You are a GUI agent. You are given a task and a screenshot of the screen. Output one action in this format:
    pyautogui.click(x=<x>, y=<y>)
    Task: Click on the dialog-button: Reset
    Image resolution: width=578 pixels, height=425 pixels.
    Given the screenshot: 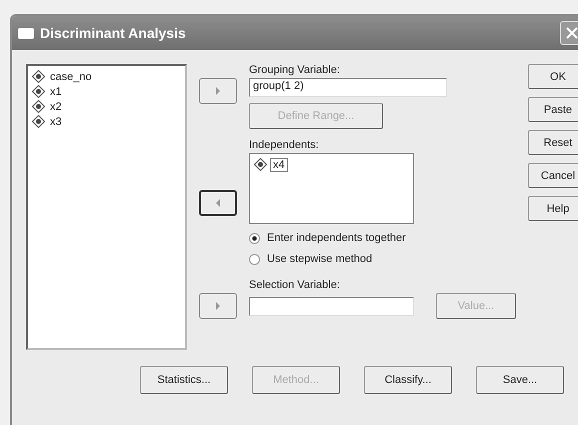 What is the action you would take?
    pyautogui.click(x=553, y=142)
    